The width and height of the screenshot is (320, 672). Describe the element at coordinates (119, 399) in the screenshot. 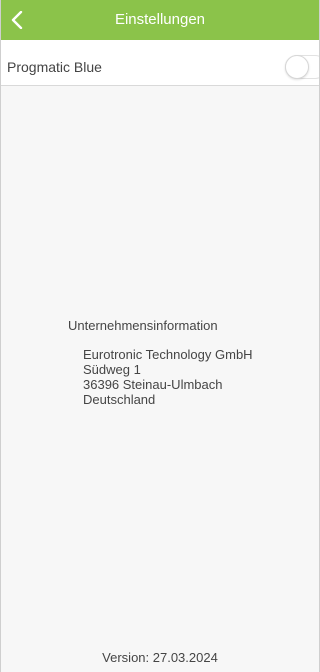

I see `company-country: Deutschland` at that location.